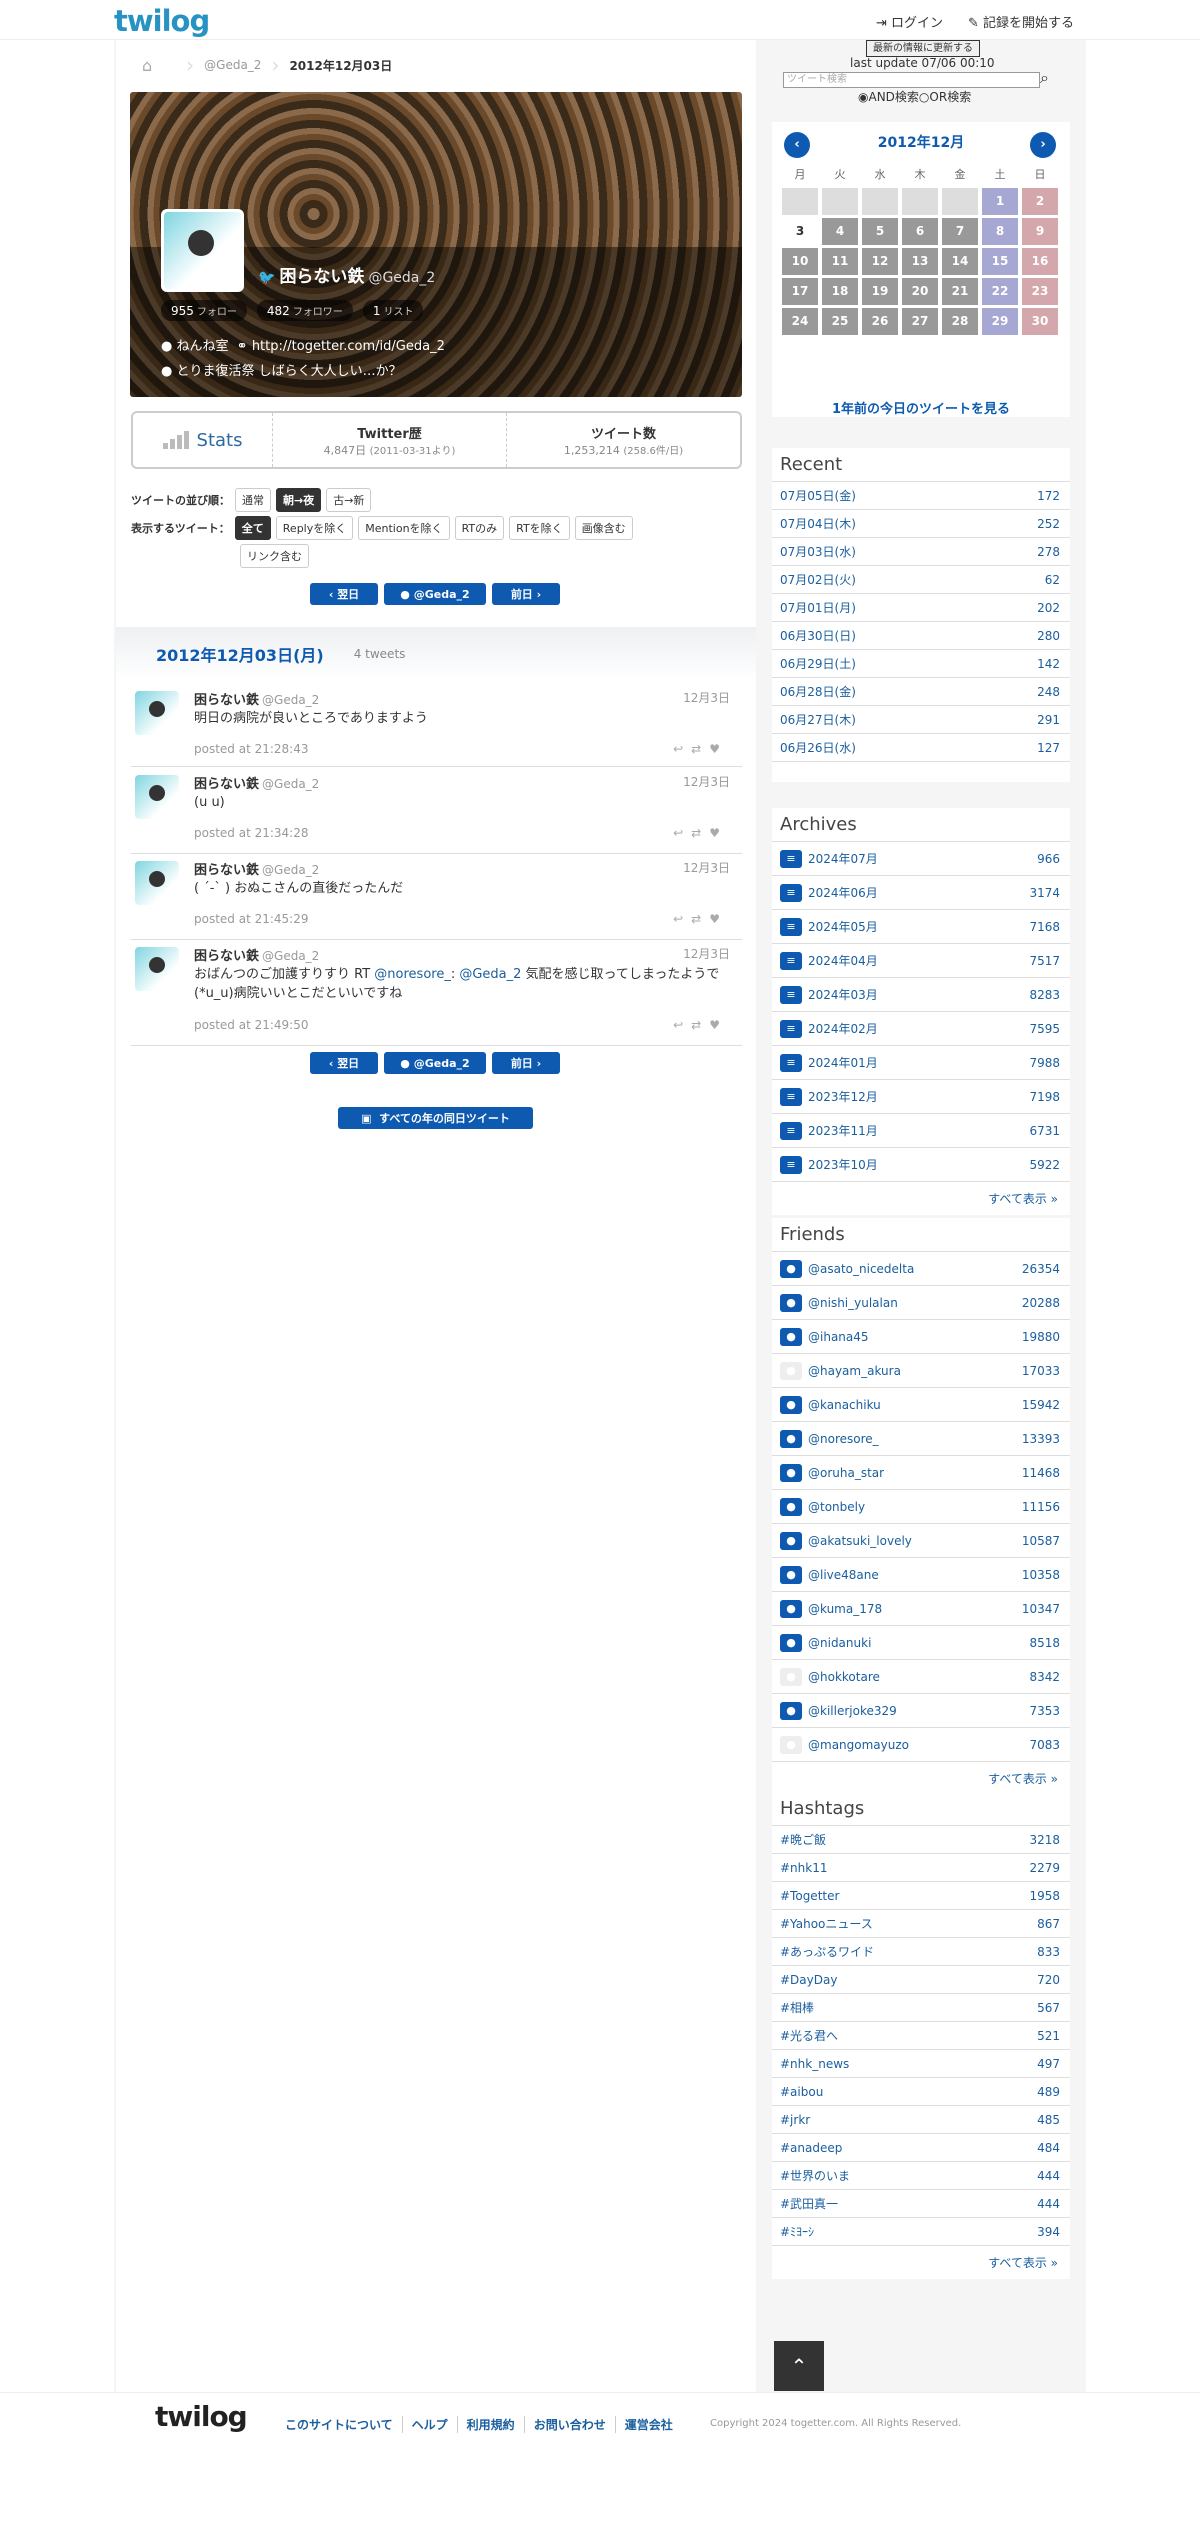 This screenshot has height=2539, width=1200. I want to click on archive-item-link: ≡ 2024年01月, so click(829, 1062).